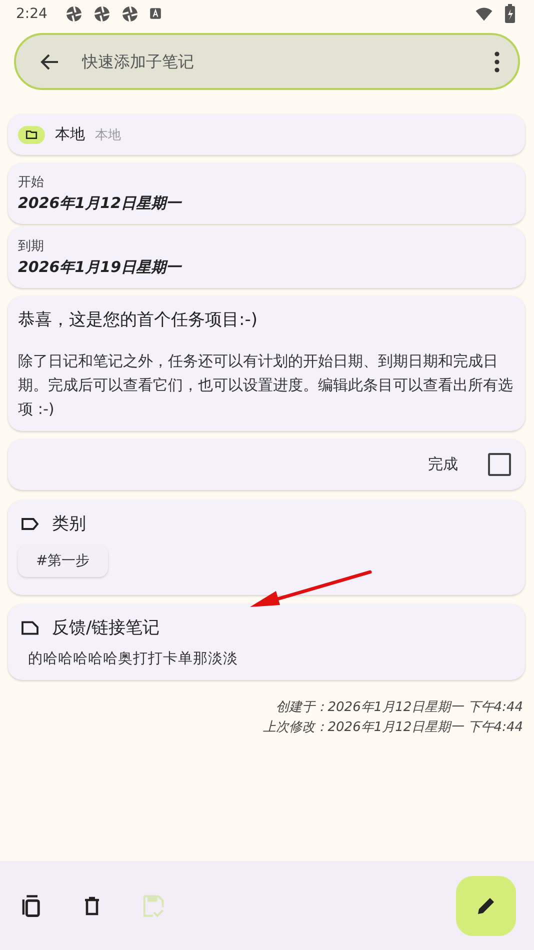  What do you see at coordinates (266, 658) in the screenshot?
I see `linked-note: 的哈哈哈哈哈奥打打卡单那淡淡` at bounding box center [266, 658].